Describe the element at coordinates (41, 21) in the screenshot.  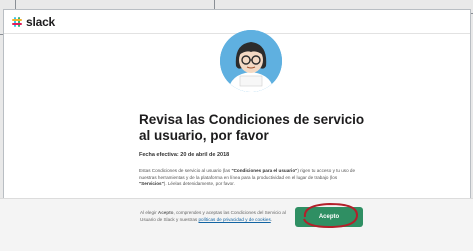
I see `app-name: slack` at that location.